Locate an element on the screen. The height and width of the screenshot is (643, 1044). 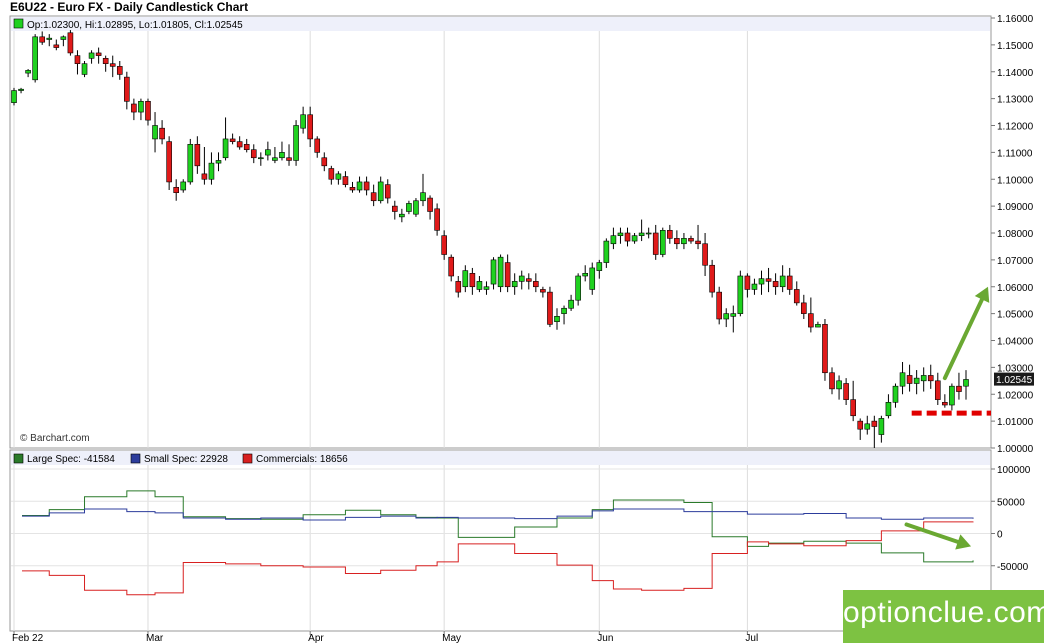
price-tick-label: 1.00000 is located at coordinates (1015, 449).